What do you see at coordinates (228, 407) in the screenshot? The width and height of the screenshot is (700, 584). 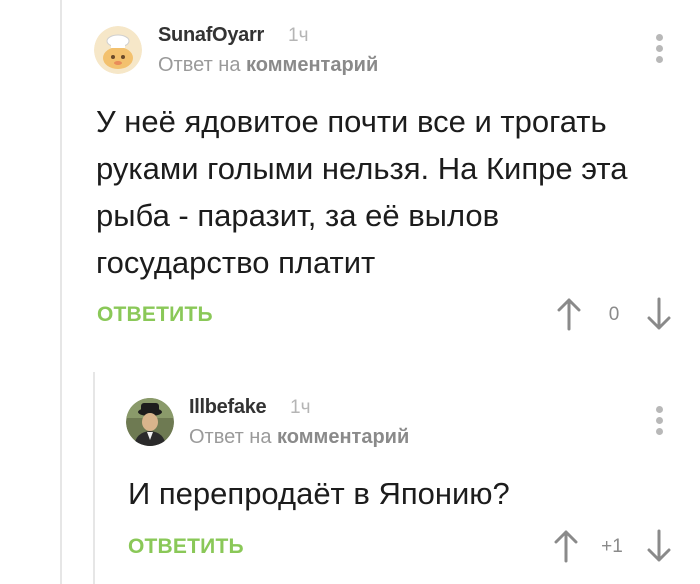 I see `comment-author: Illbefake` at bounding box center [228, 407].